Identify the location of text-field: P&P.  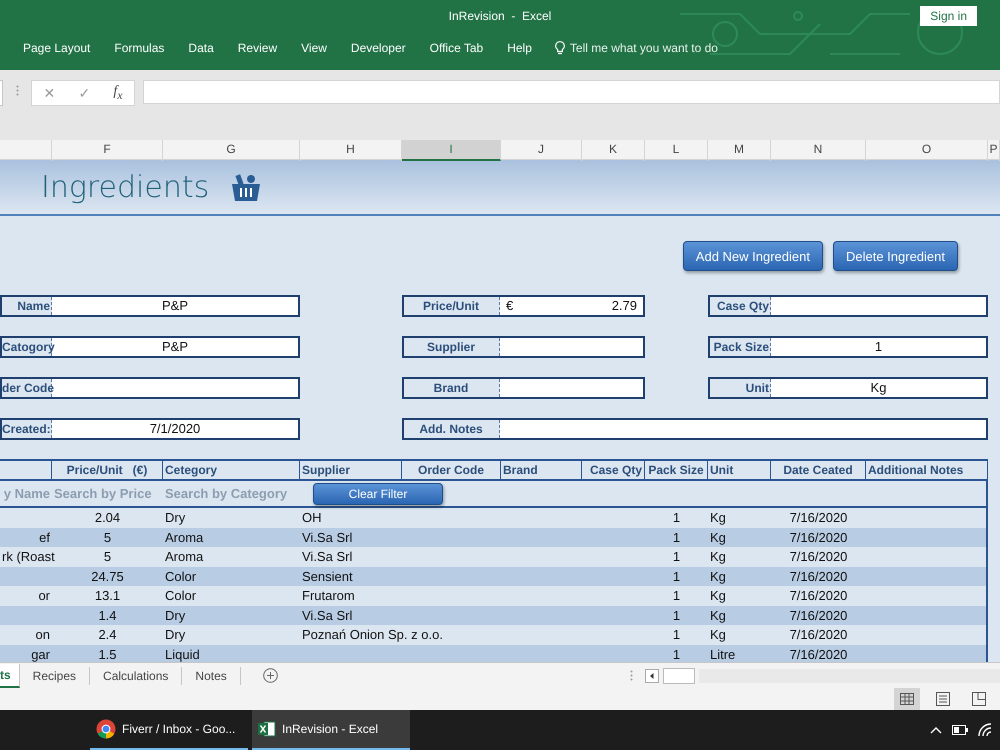
(175, 306).